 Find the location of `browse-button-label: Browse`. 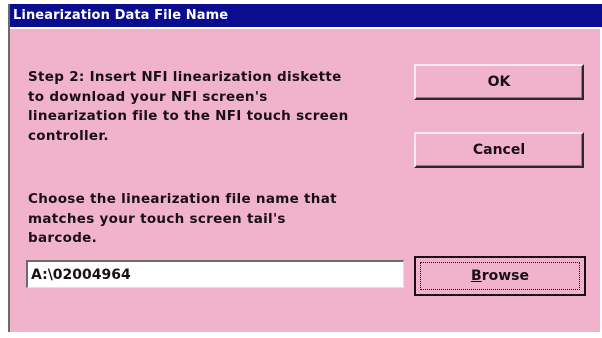

browse-button-label: Browse is located at coordinates (500, 276).